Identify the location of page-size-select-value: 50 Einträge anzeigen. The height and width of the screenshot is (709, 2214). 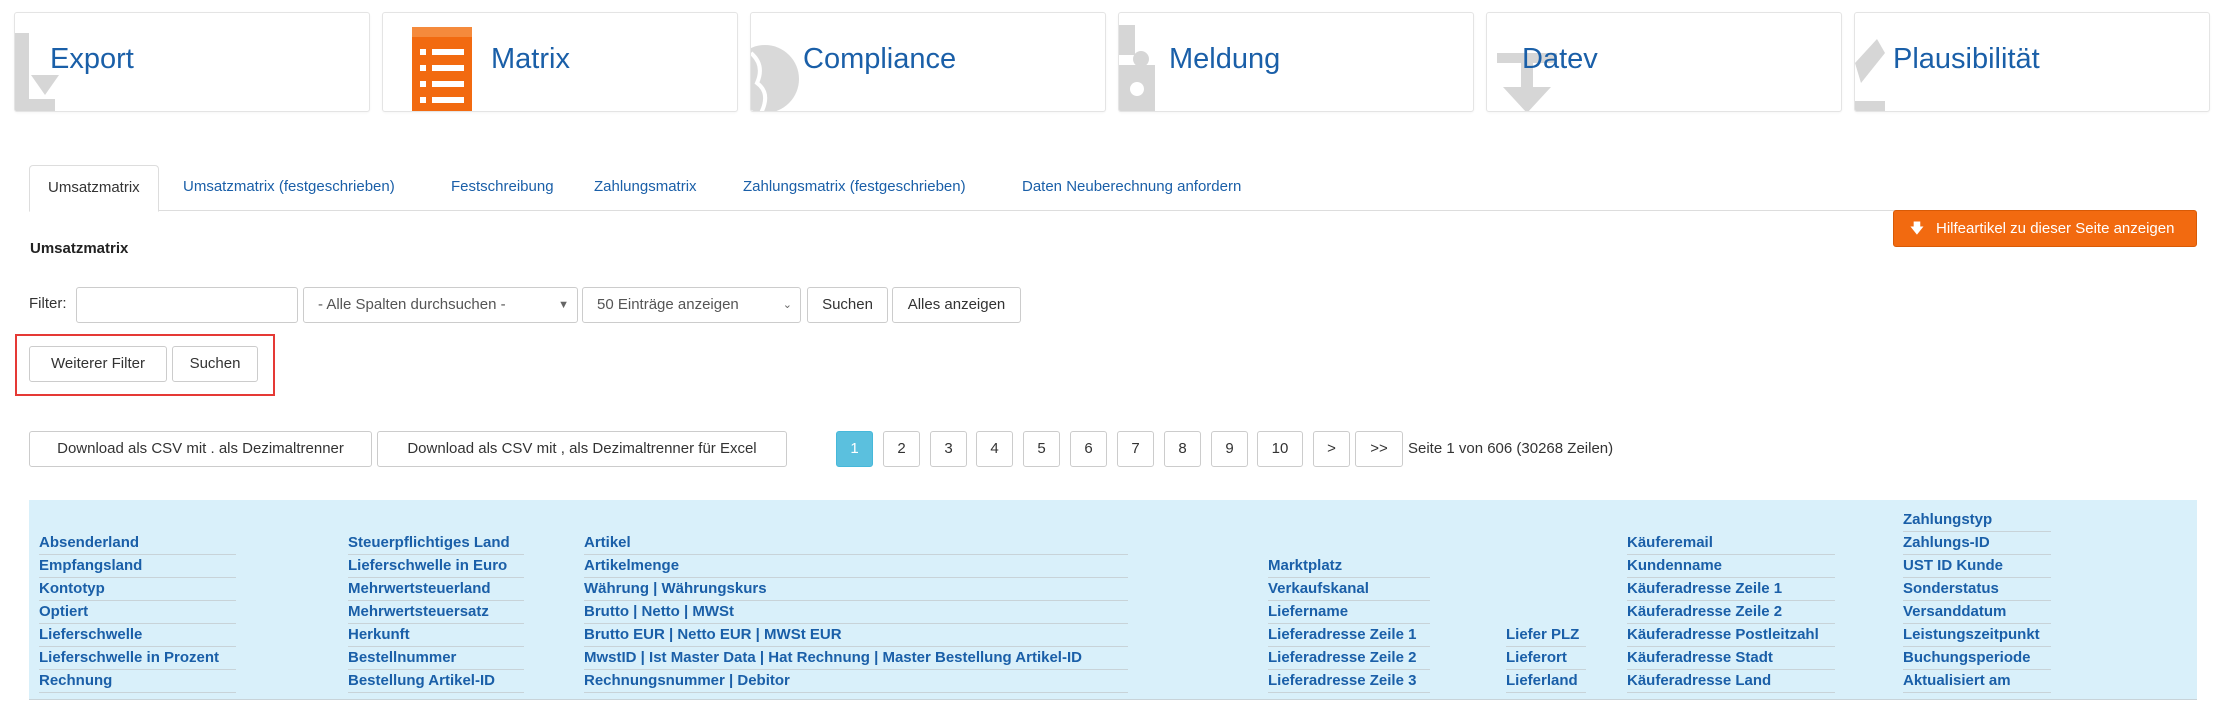
(668, 304).